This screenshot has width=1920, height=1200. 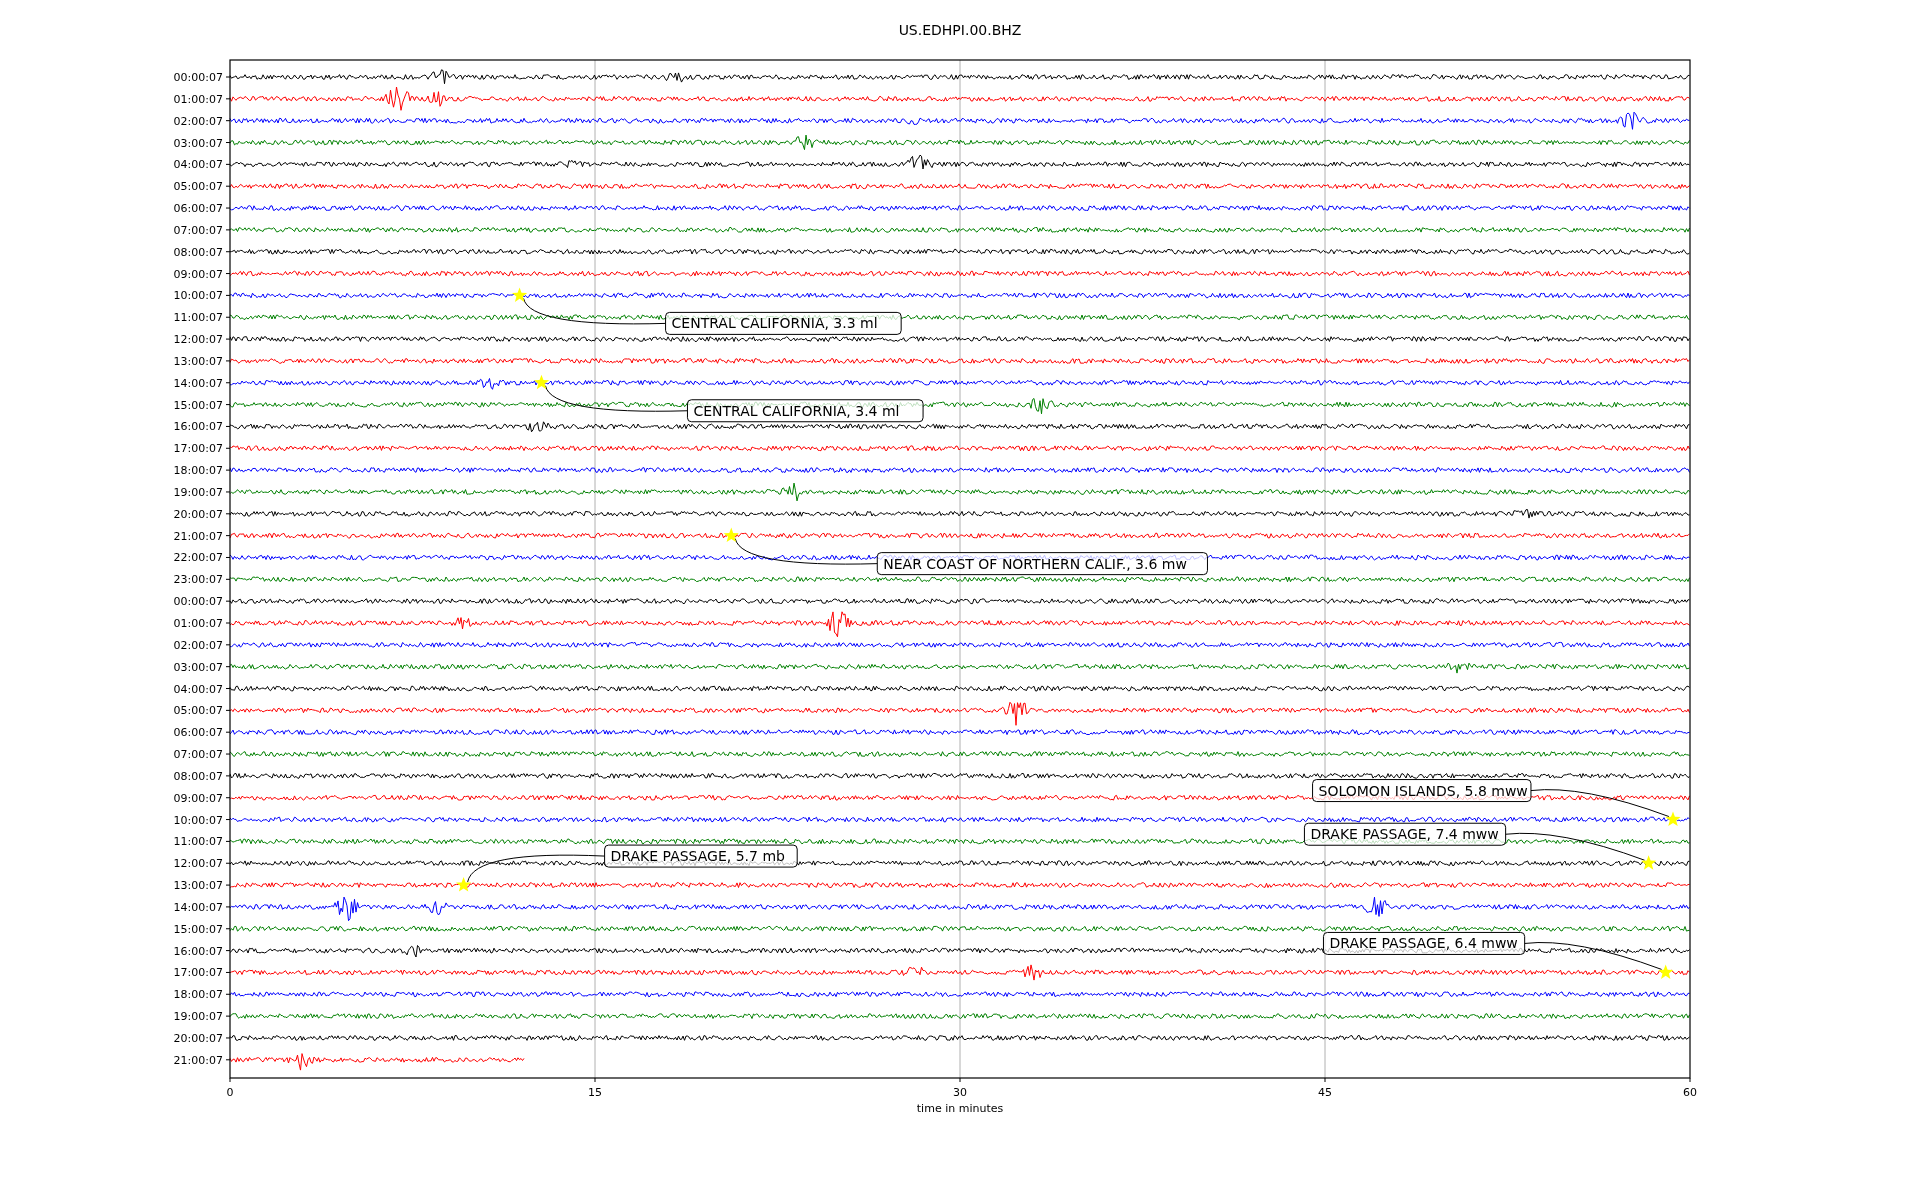 I want to click on tick-label: 23:00:07, so click(x=198, y=580).